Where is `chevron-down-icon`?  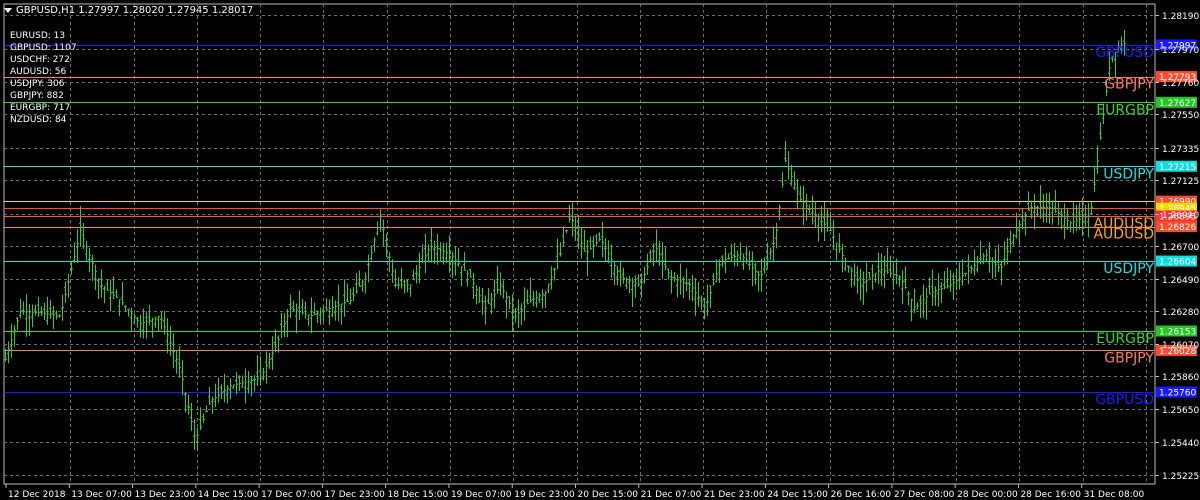 chevron-down-icon is located at coordinates (8, 10).